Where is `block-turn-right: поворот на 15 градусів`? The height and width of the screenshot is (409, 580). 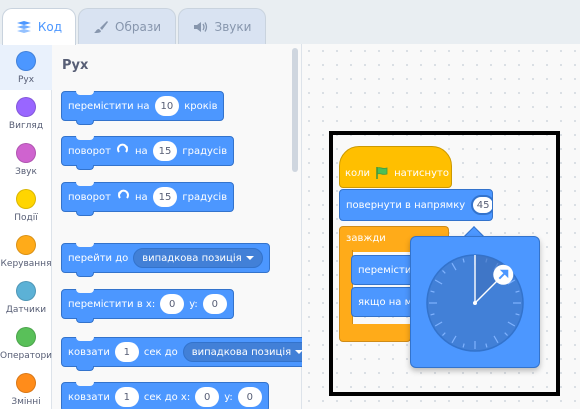
block-turn-right: поворот на 15 градусів is located at coordinates (148, 153).